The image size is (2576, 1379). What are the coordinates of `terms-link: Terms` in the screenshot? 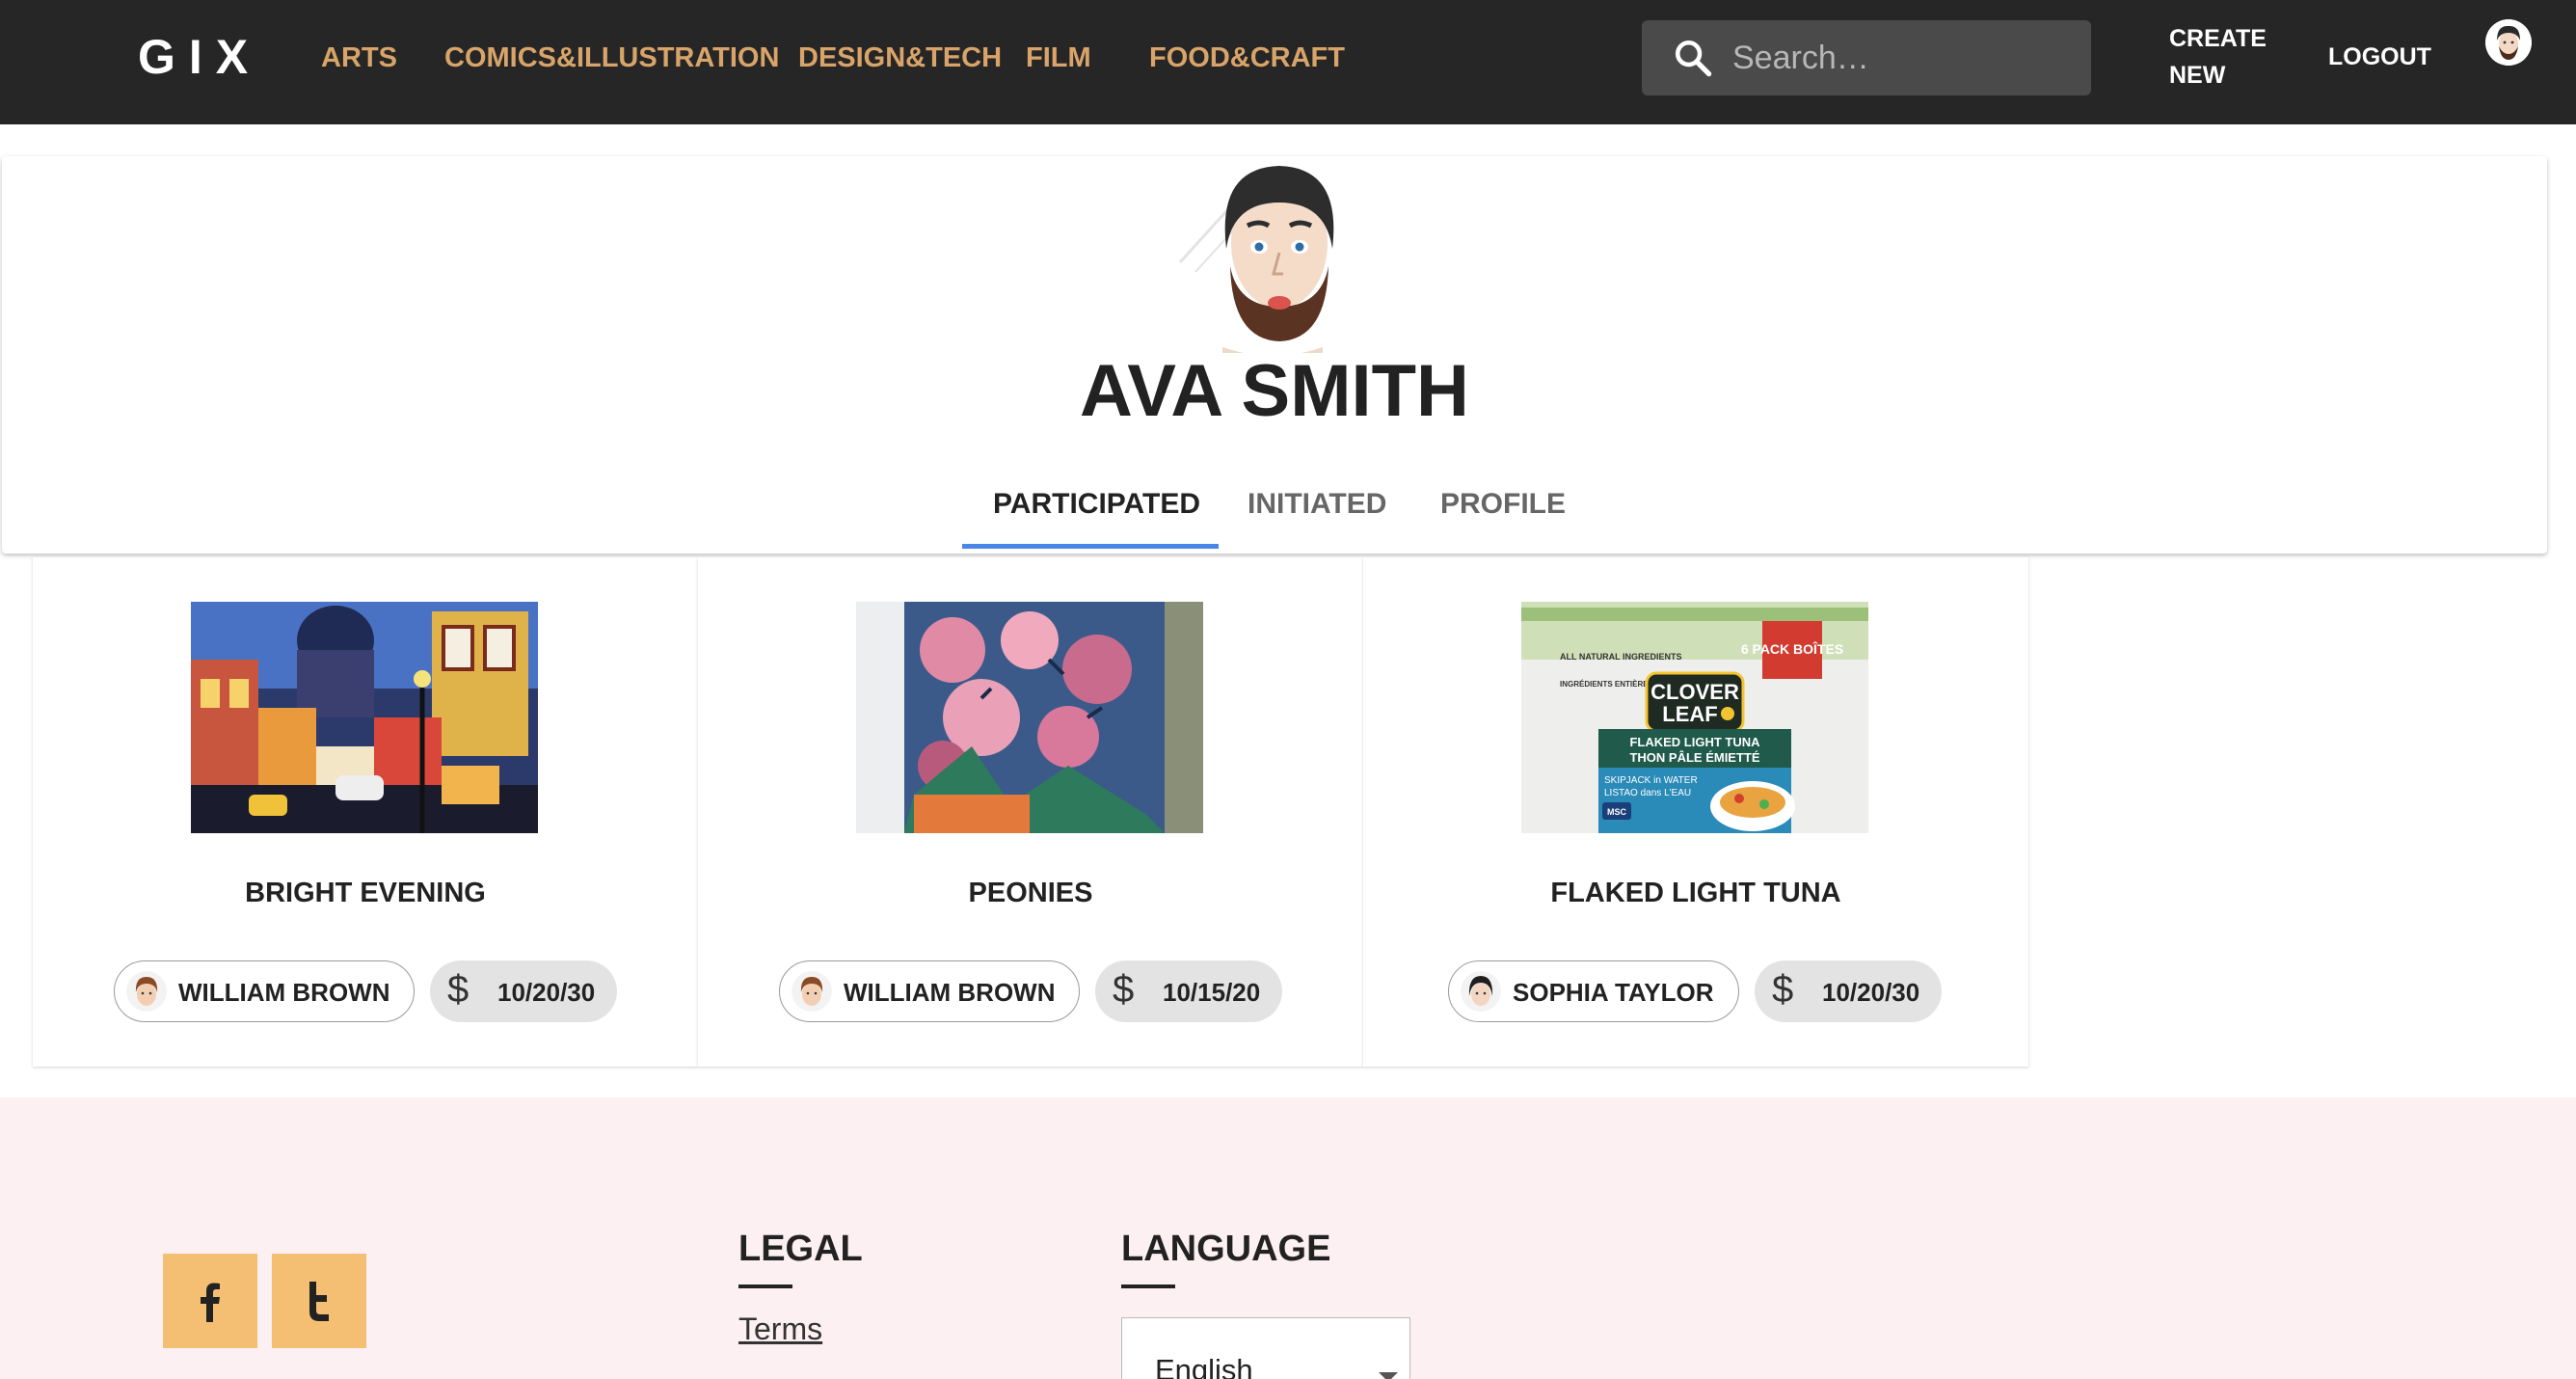 It's located at (780, 1329).